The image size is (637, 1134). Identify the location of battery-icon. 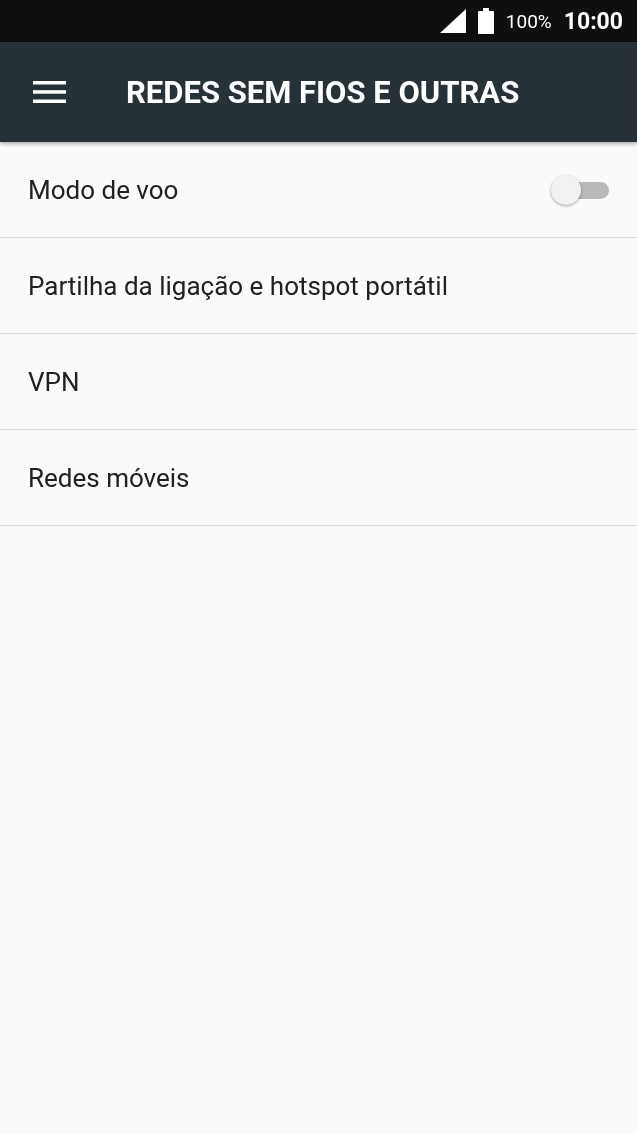
(485, 21).